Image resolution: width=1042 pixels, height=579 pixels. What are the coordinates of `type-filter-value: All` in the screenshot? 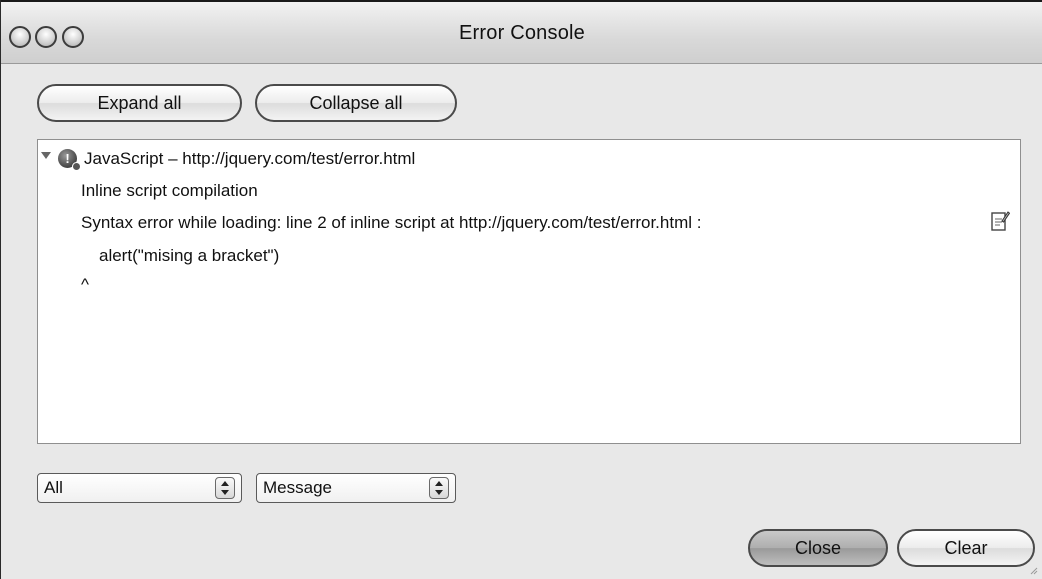 It's located at (53, 487).